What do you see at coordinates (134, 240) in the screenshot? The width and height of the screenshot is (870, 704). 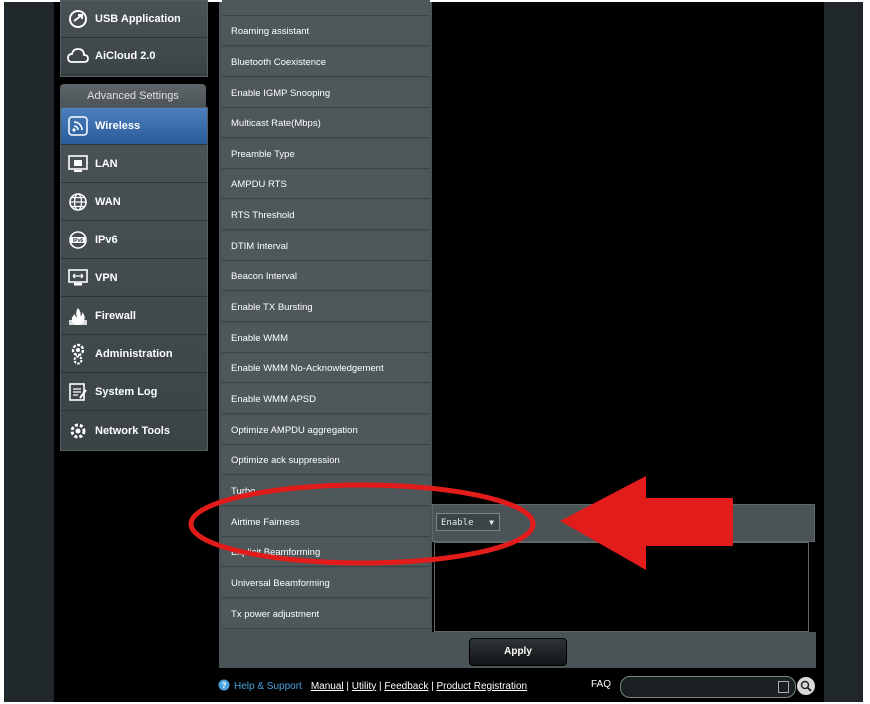 I see `sidebar-item-ipv6: IPv6 IPv6` at bounding box center [134, 240].